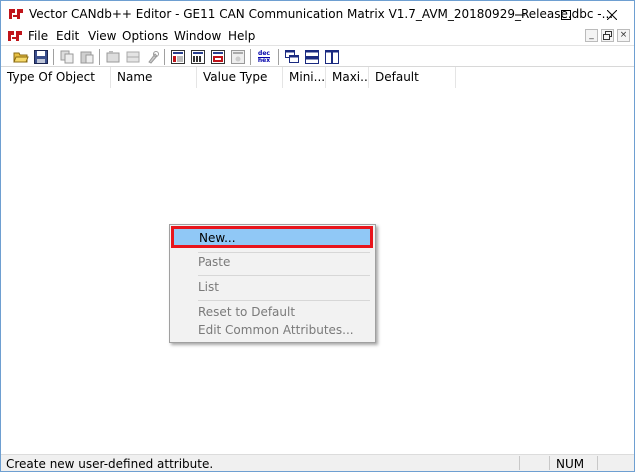 The image size is (635, 472). Describe the element at coordinates (566, 14) in the screenshot. I see `maximize-button` at that location.